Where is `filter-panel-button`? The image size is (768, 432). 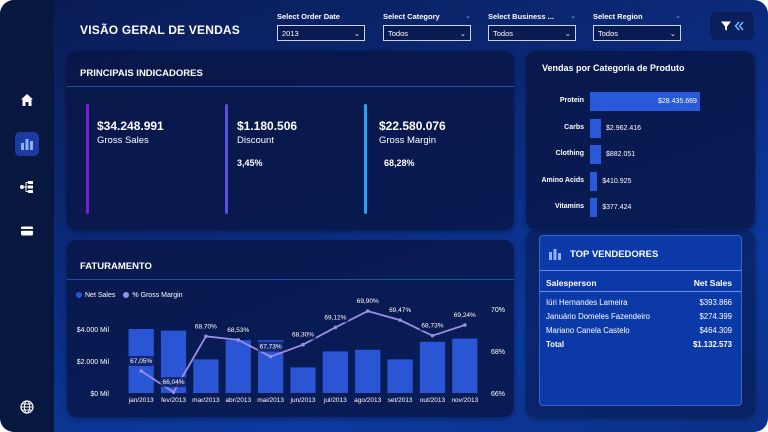
filter-panel-button is located at coordinates (732, 26).